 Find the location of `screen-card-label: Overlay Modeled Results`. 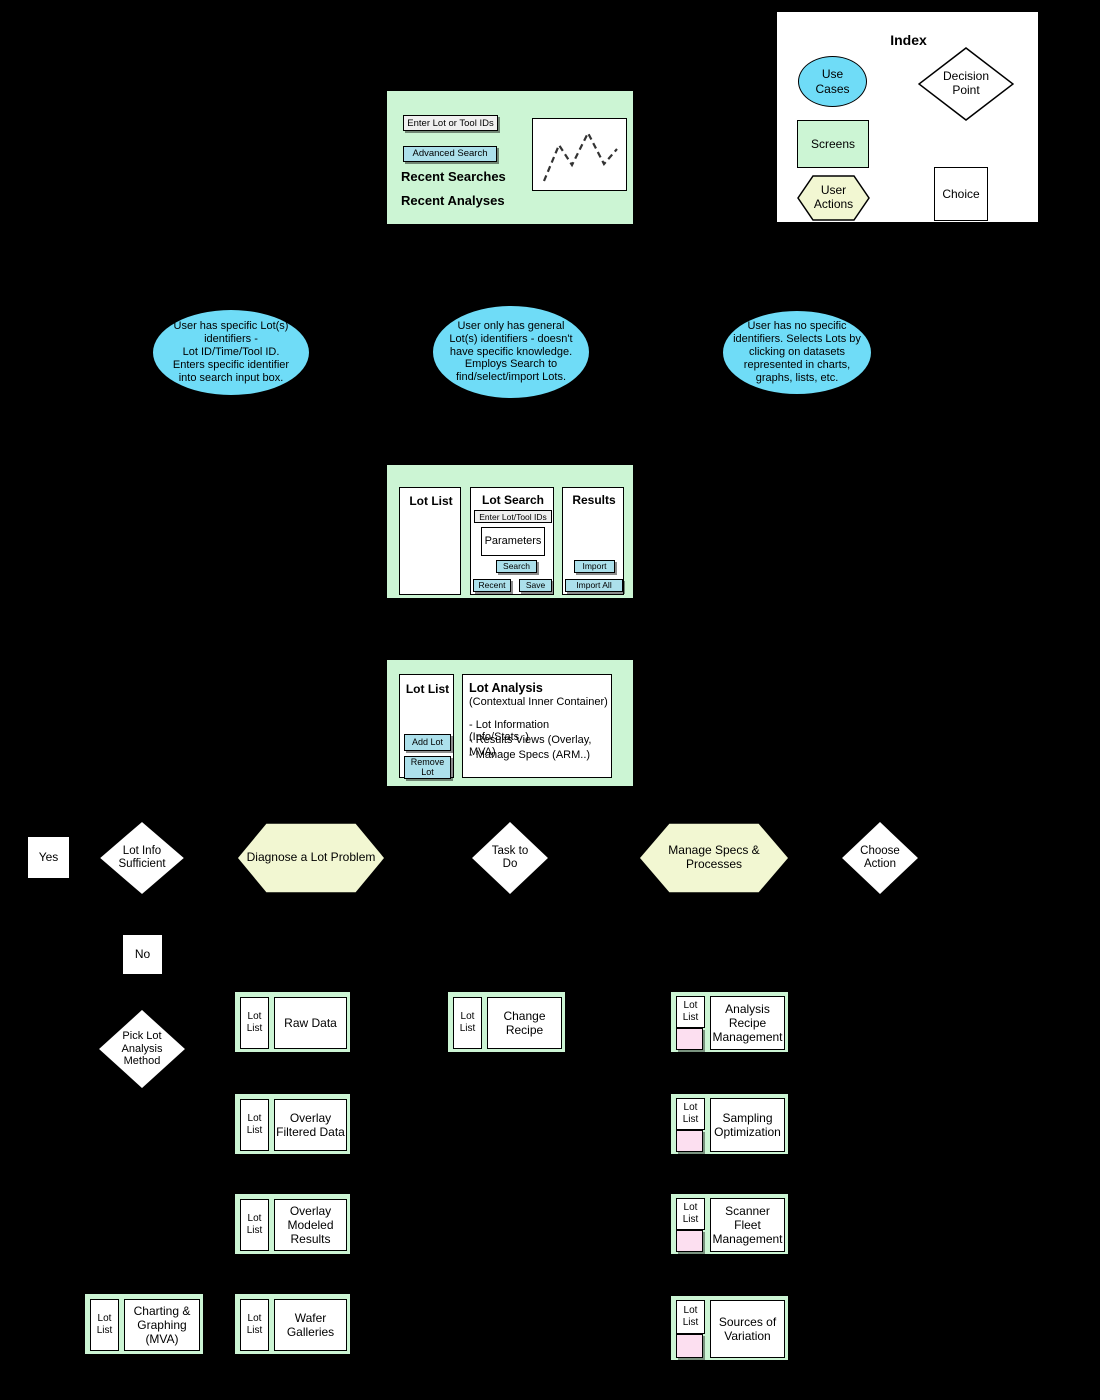

screen-card-label: Overlay Modeled Results is located at coordinates (310, 1225).